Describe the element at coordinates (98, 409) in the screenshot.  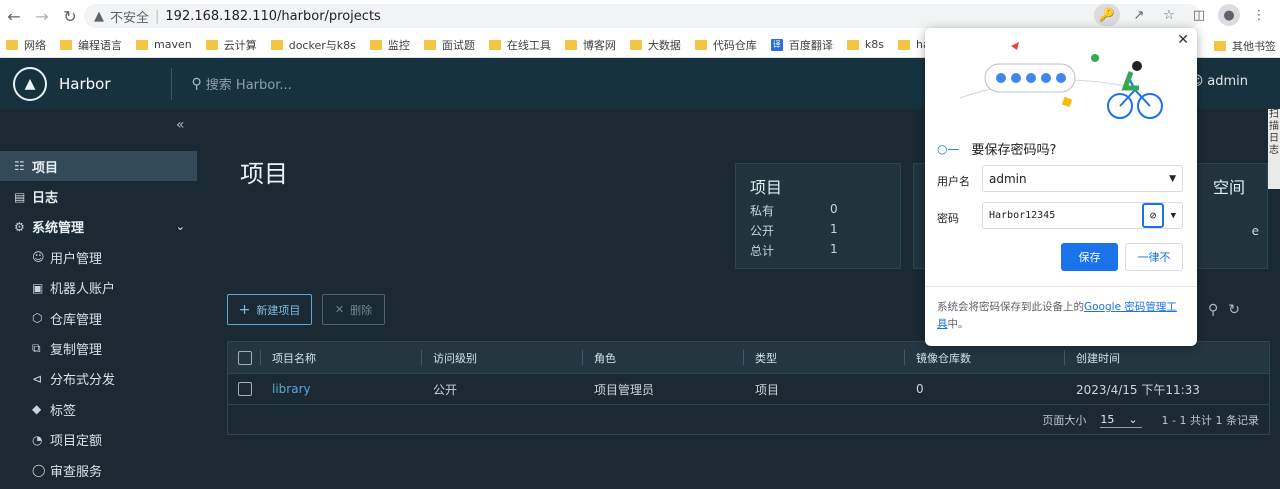
I see `sidebar-item-labels: ◆ 标签` at that location.